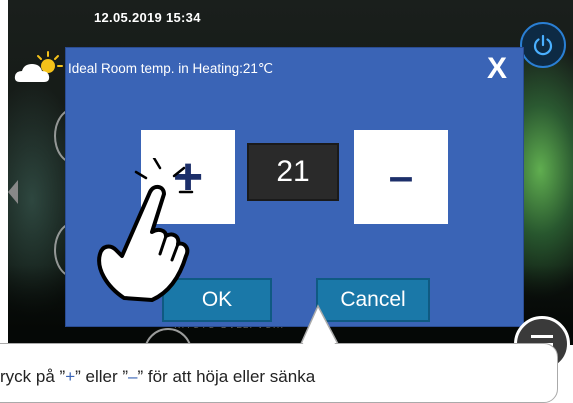 The height and width of the screenshot is (403, 573). I want to click on decrease-button: –, so click(401, 177).